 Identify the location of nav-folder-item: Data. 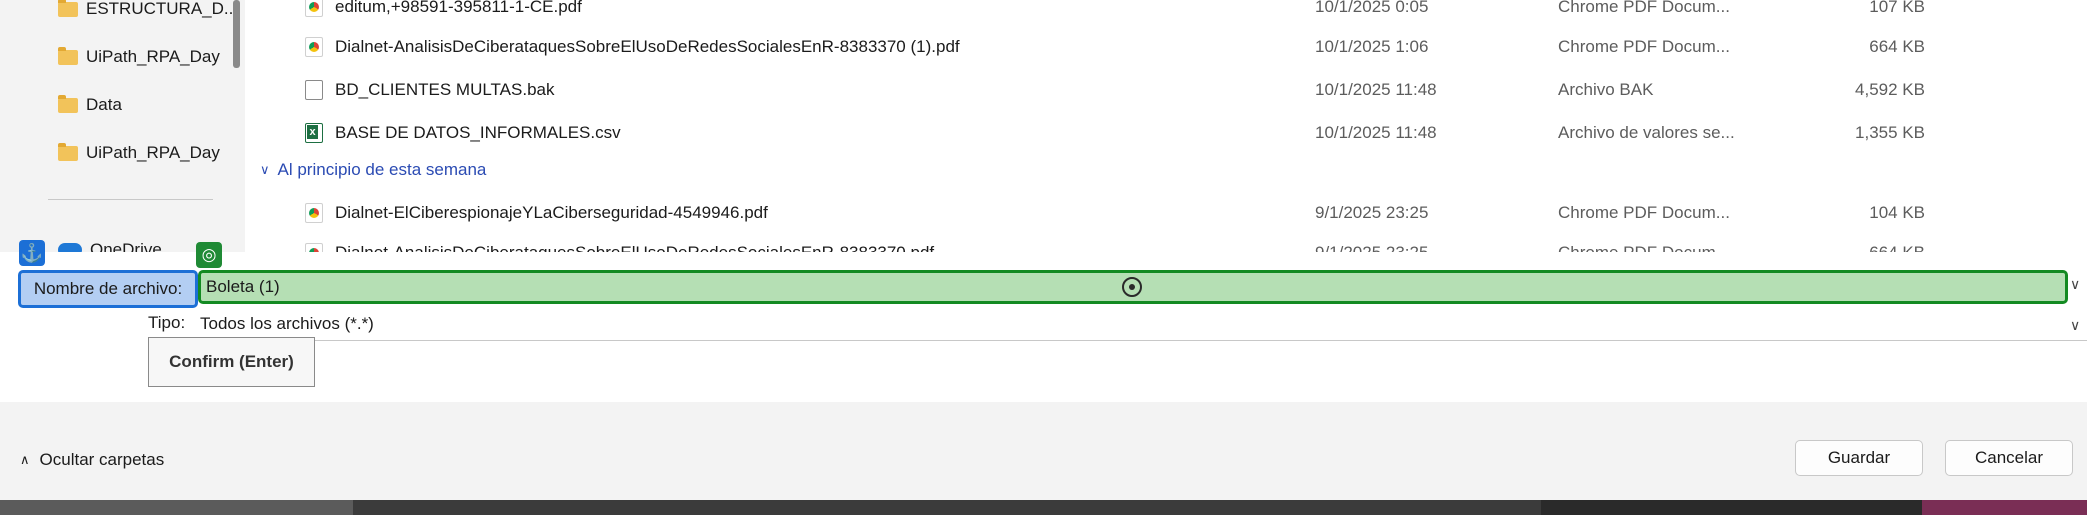
(90, 105).